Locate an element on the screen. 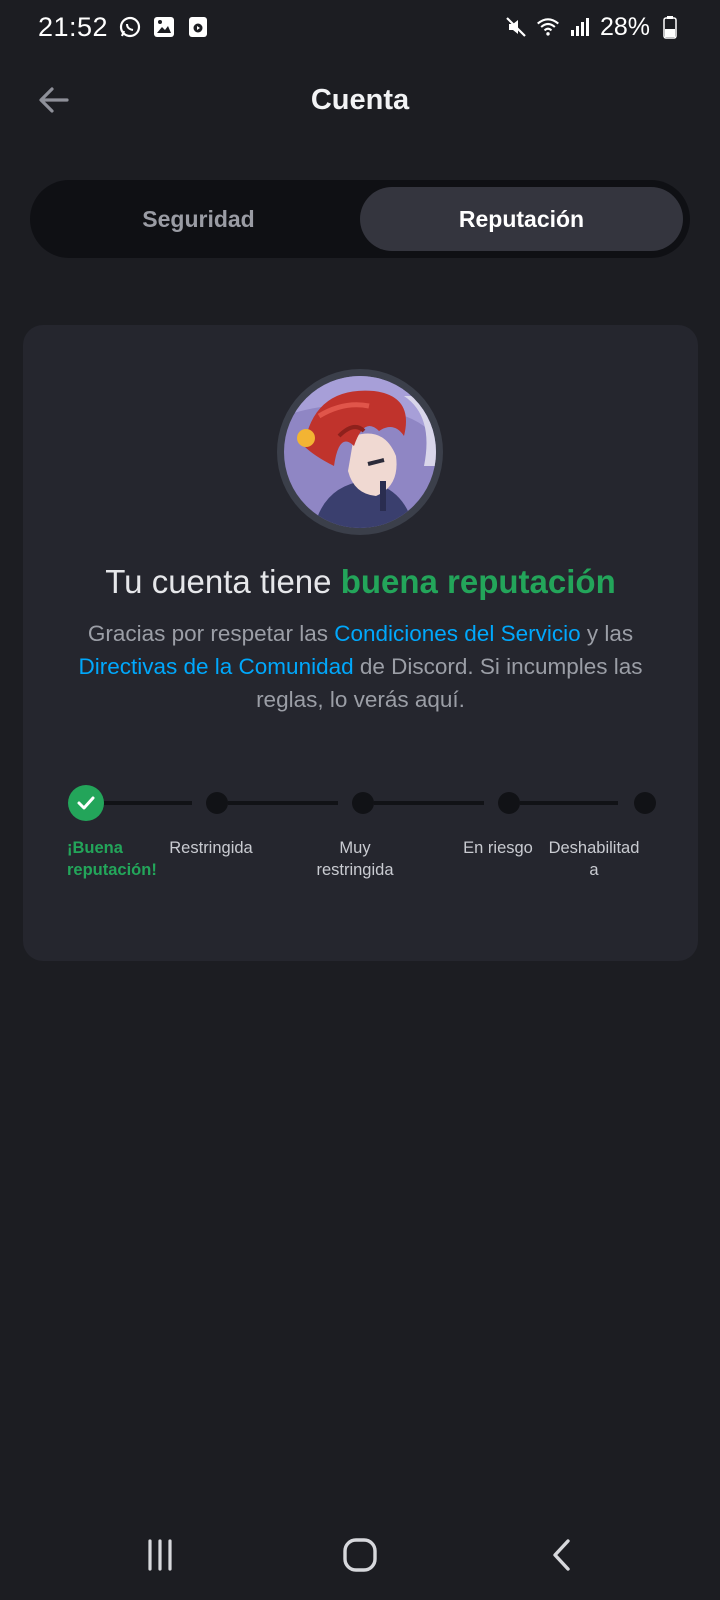  step-node-current is located at coordinates (86, 803).